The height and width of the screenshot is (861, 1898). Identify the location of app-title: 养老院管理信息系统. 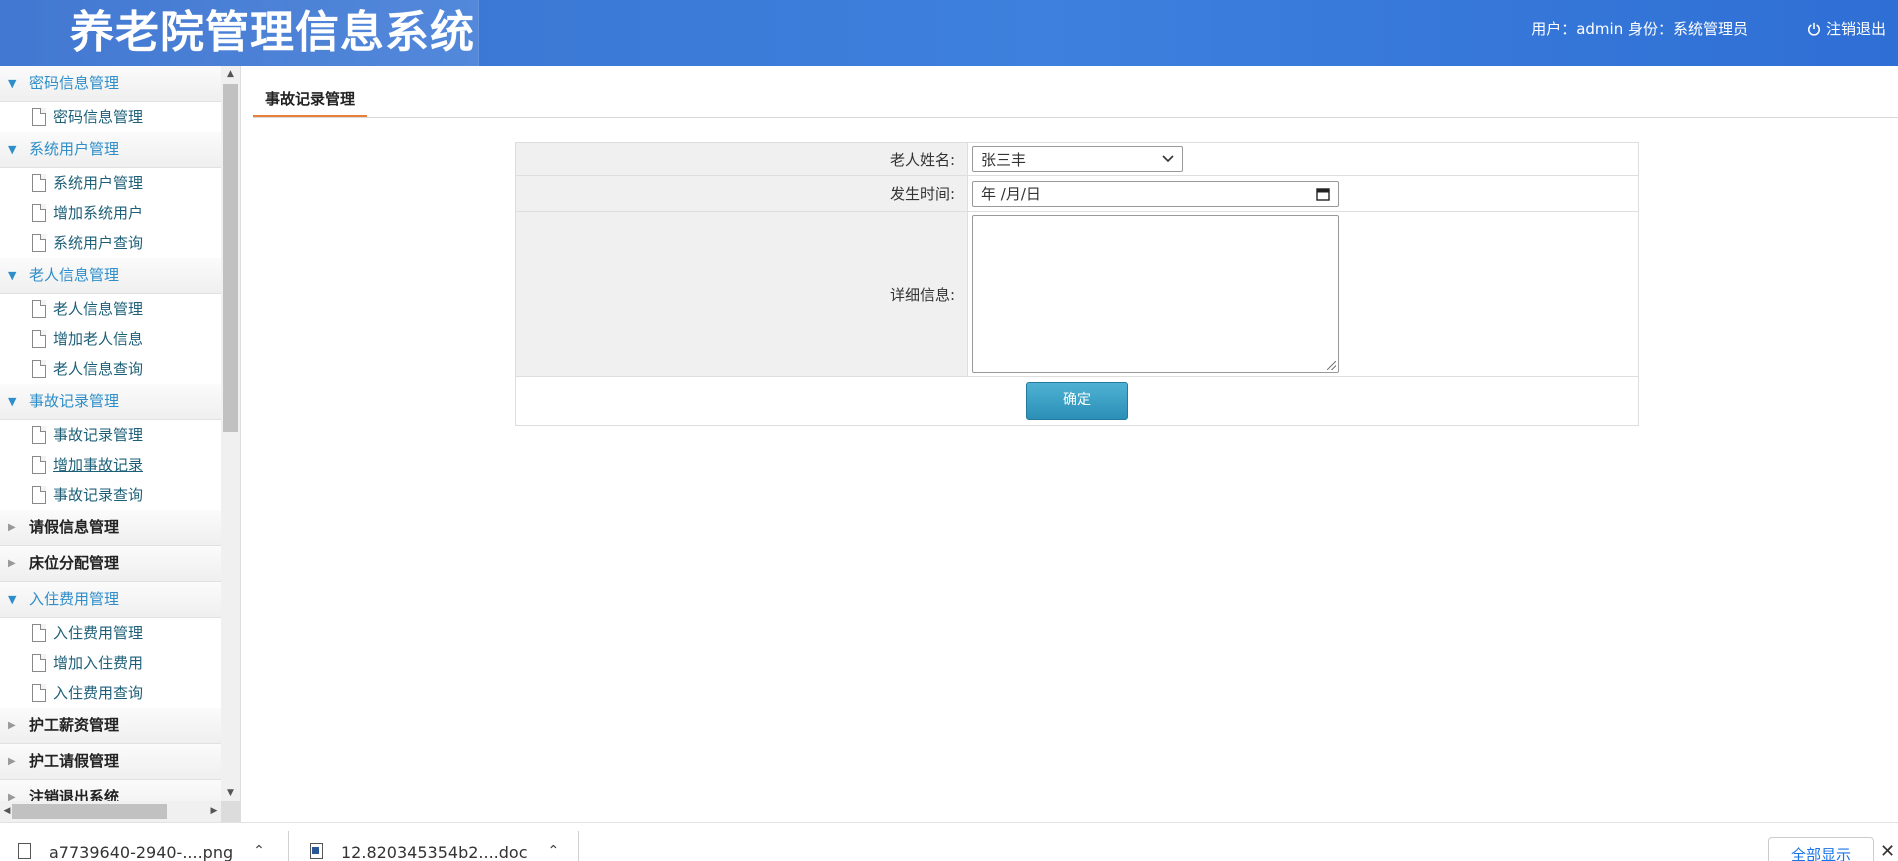
(272, 32).